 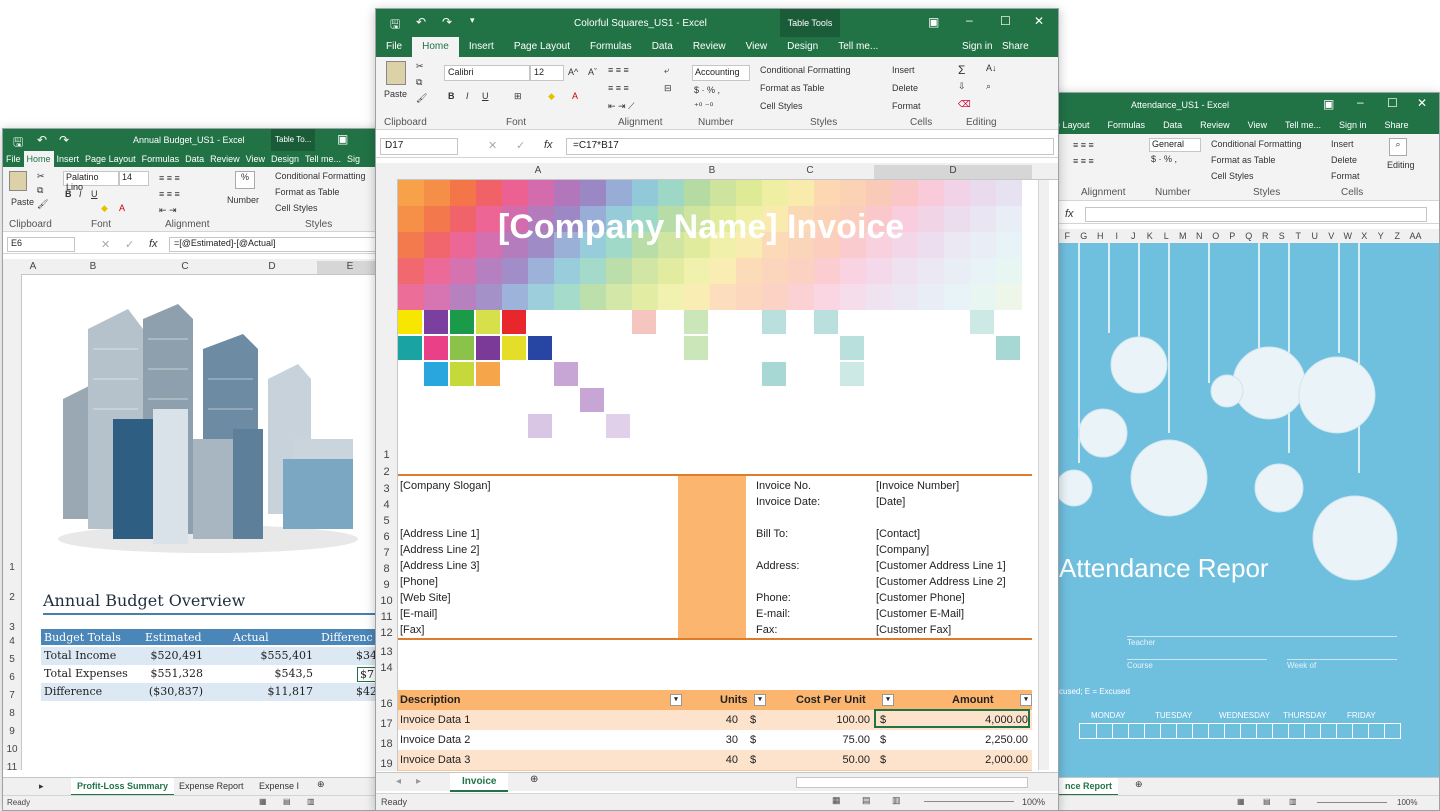 What do you see at coordinates (575, 96) in the screenshot?
I see `font-color-icon: A` at bounding box center [575, 96].